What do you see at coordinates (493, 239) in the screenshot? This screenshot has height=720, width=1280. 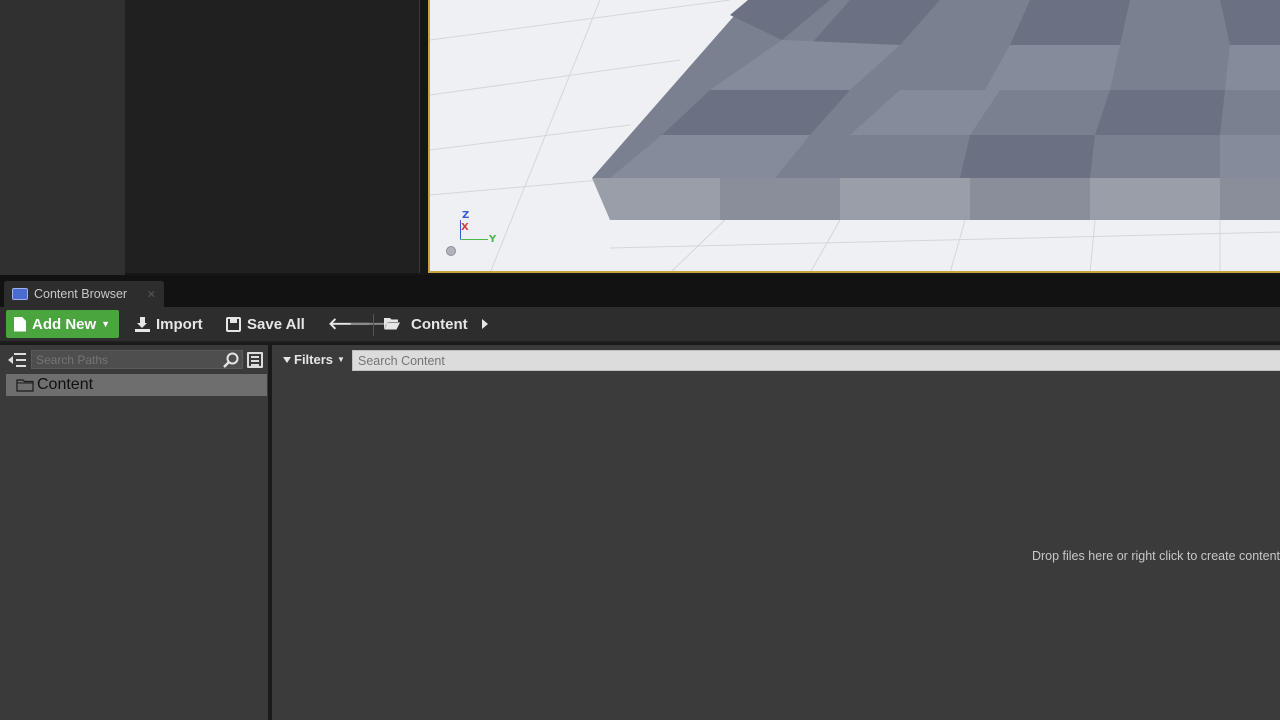 I see `y-axis-label: Y` at bounding box center [493, 239].